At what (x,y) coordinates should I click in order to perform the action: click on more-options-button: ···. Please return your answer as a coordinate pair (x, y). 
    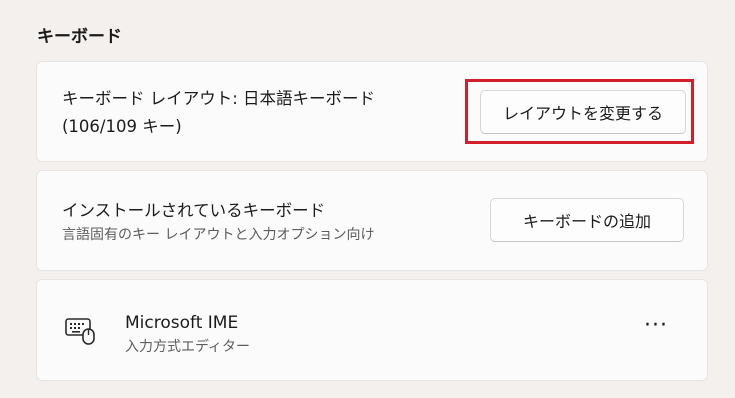
    Looking at the image, I should click on (656, 331).